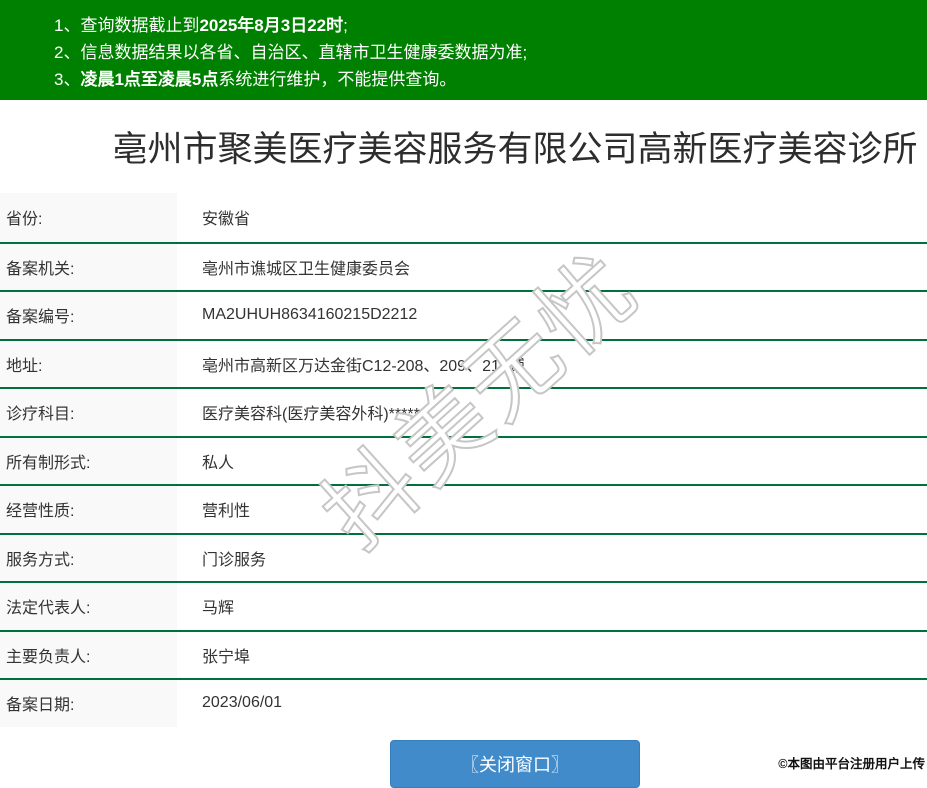 The width and height of the screenshot is (927, 788). I want to click on row-value: 亳州市谯城区卫生健康委员会, so click(306, 269).